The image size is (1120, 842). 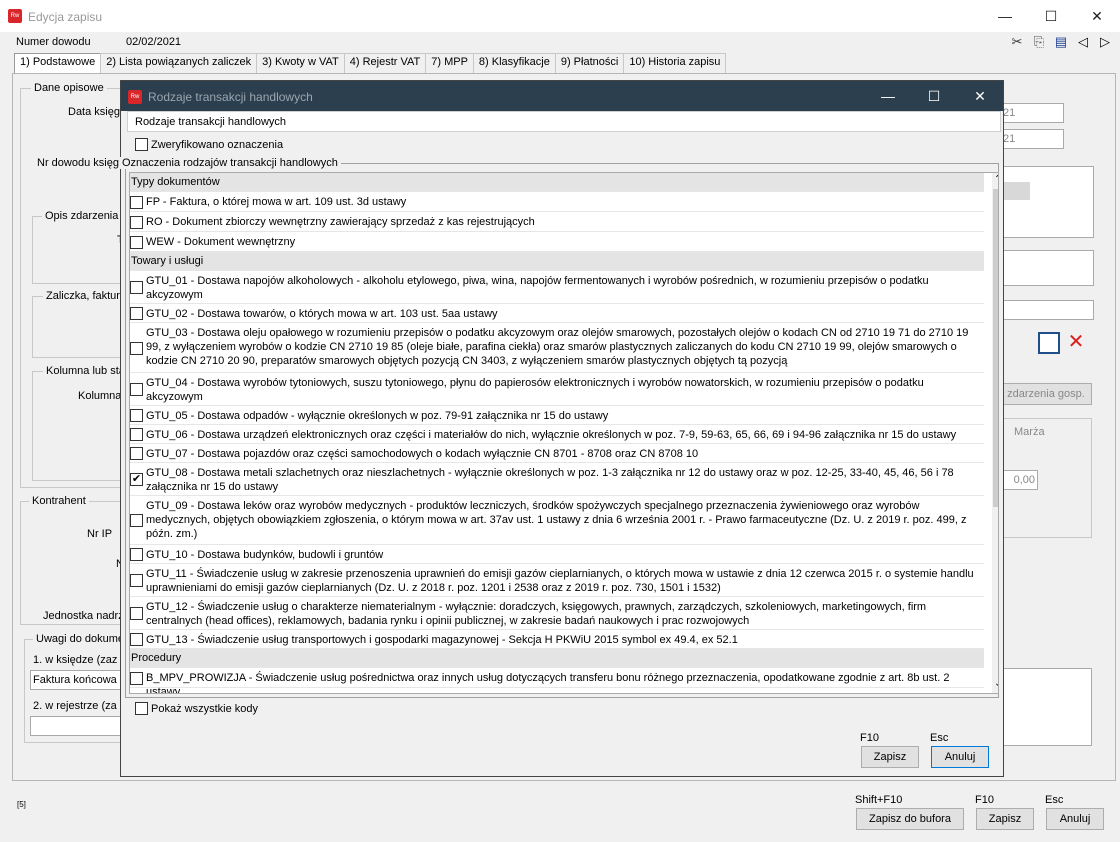 What do you see at coordinates (869, 738) in the screenshot?
I see `dialog-hint-f10: F10` at bounding box center [869, 738].